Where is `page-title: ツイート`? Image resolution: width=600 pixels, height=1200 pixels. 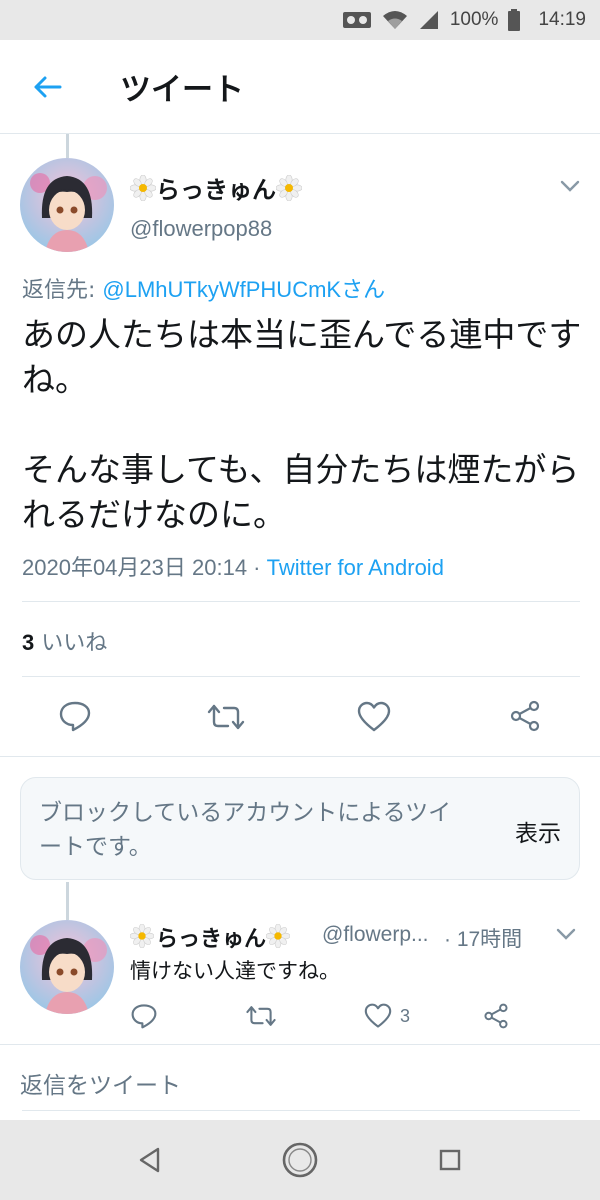
page-title: ツイート is located at coordinates (182, 90).